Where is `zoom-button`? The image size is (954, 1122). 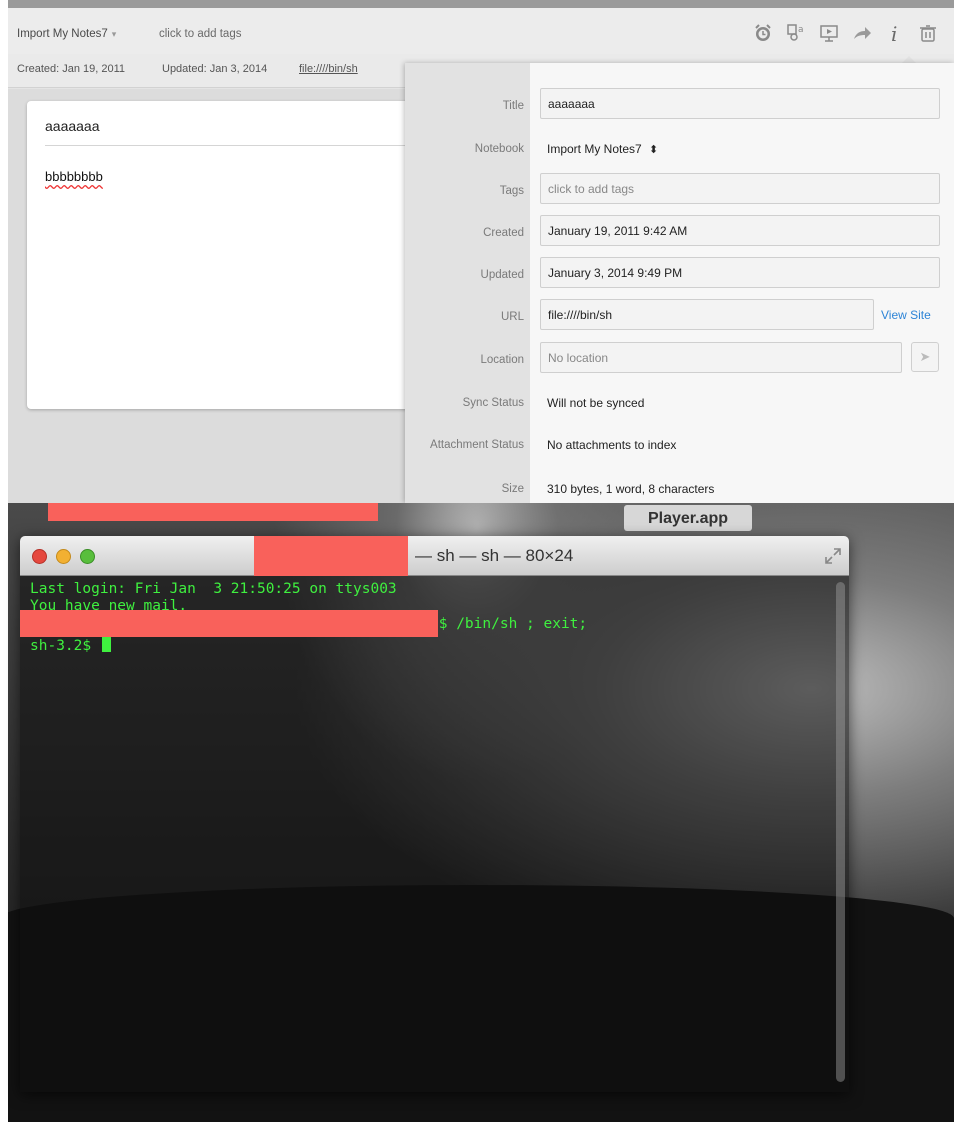 zoom-button is located at coordinates (87, 556).